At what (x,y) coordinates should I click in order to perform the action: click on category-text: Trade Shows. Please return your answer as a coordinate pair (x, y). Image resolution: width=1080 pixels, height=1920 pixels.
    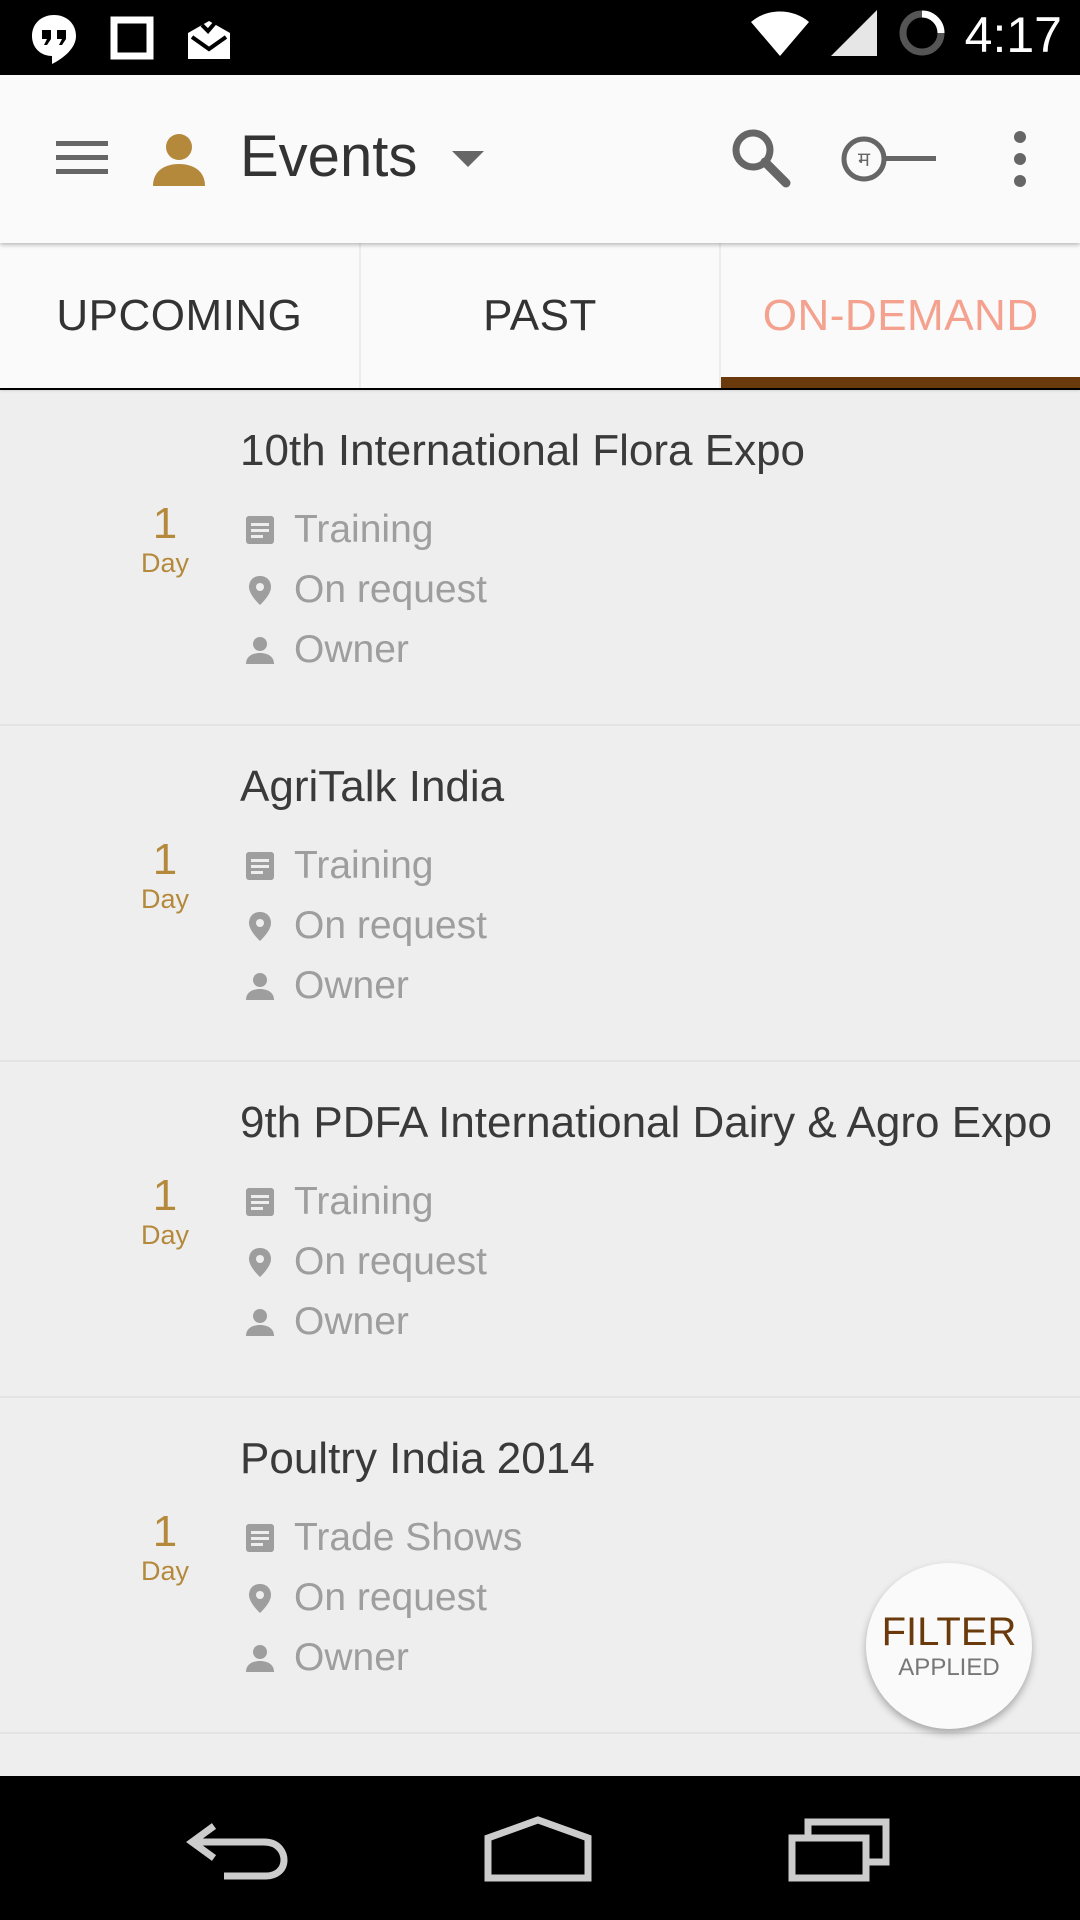
    Looking at the image, I should click on (408, 1537).